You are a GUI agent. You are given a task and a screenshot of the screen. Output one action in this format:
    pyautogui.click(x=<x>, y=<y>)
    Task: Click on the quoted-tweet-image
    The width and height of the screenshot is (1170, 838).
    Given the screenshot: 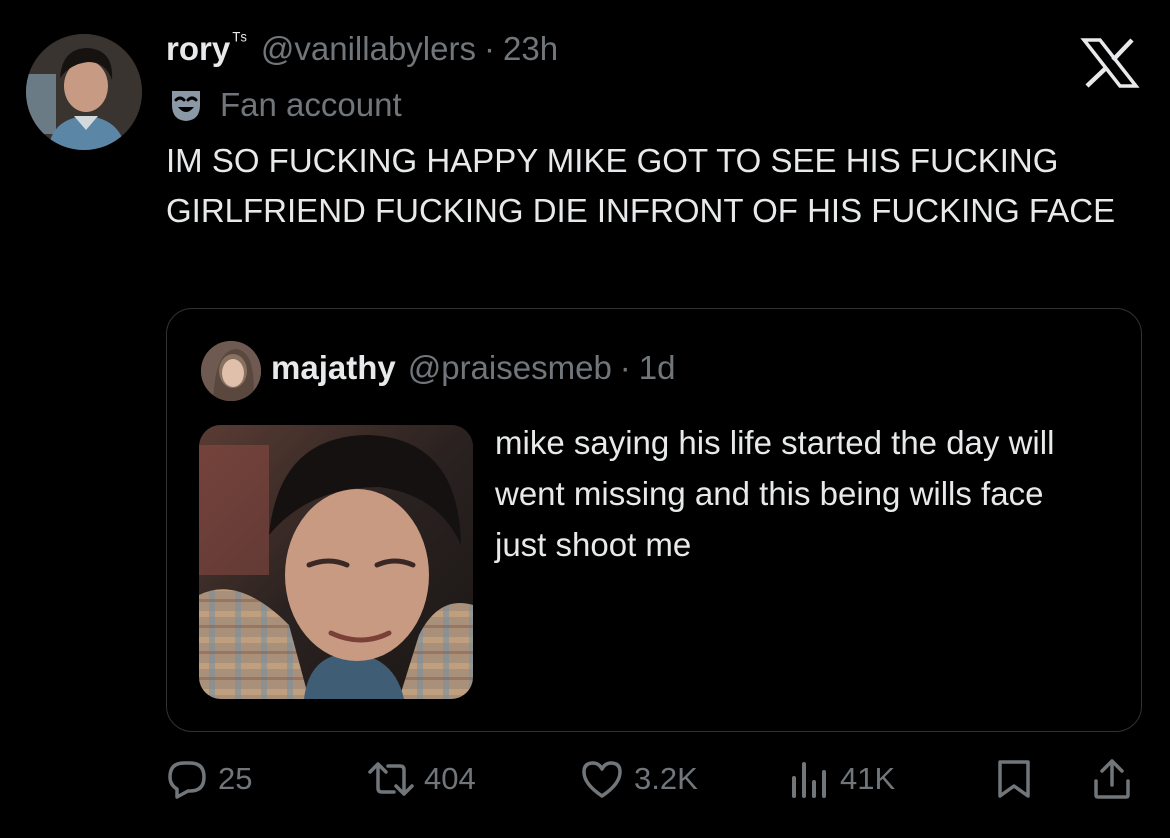 What is the action you would take?
    pyautogui.click(x=336, y=562)
    